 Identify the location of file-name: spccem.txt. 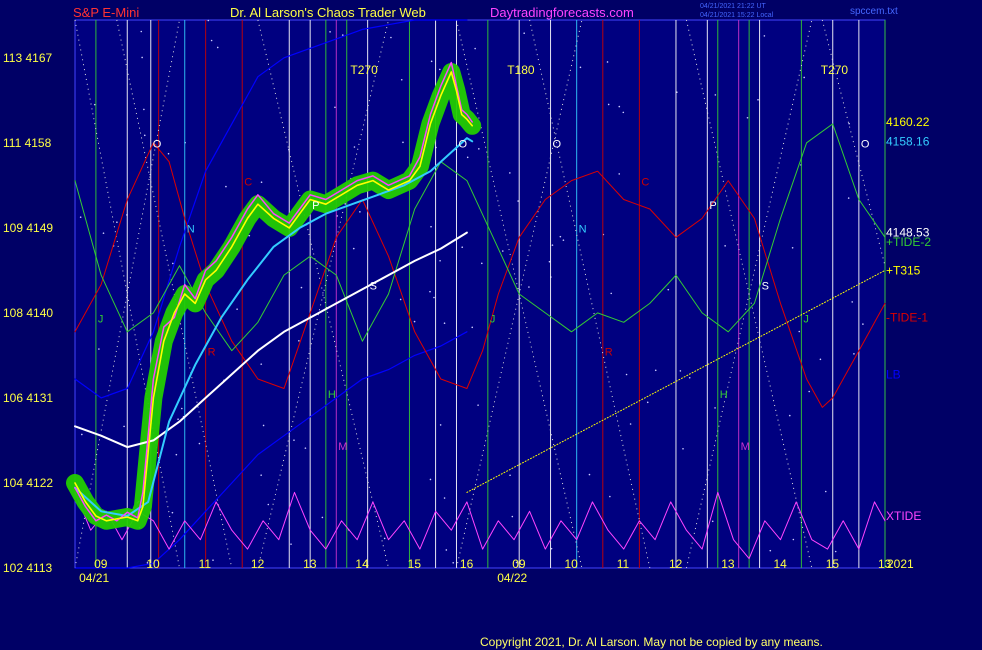
(874, 11).